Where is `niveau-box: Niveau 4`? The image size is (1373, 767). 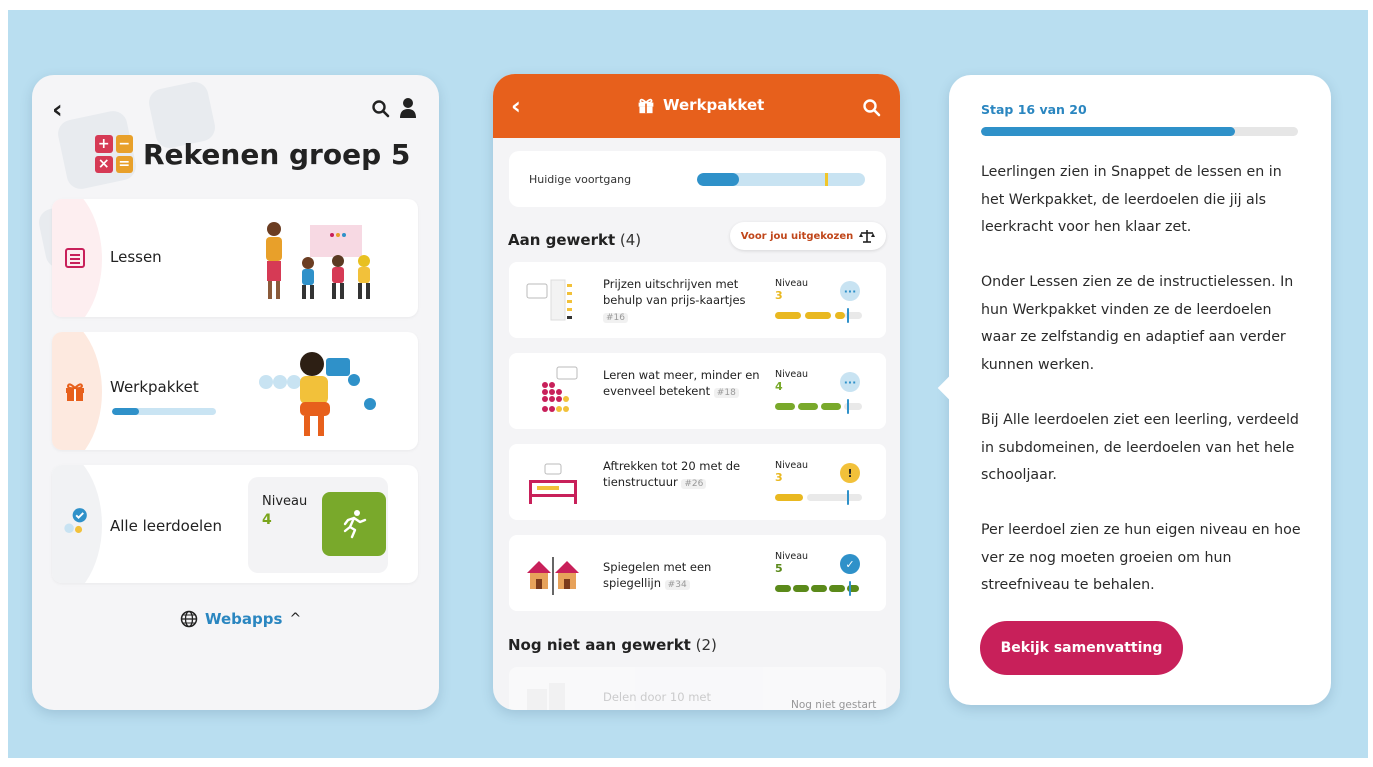 niveau-box: Niveau 4 is located at coordinates (318, 525).